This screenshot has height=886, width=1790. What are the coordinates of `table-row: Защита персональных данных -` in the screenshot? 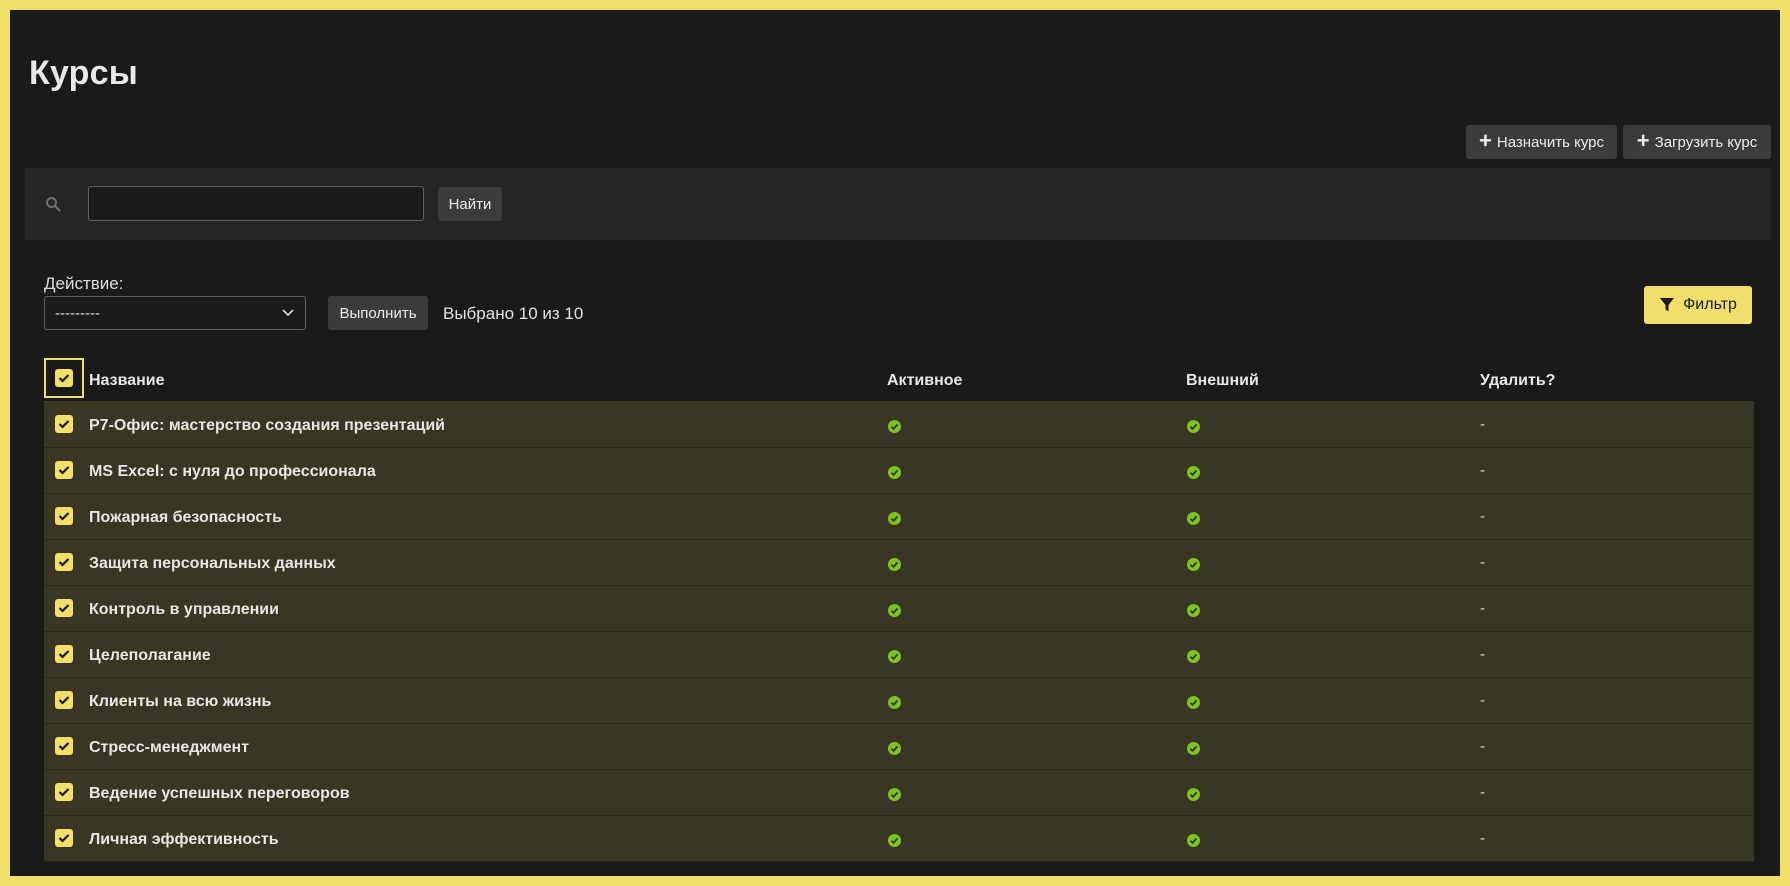 It's located at (899, 563).